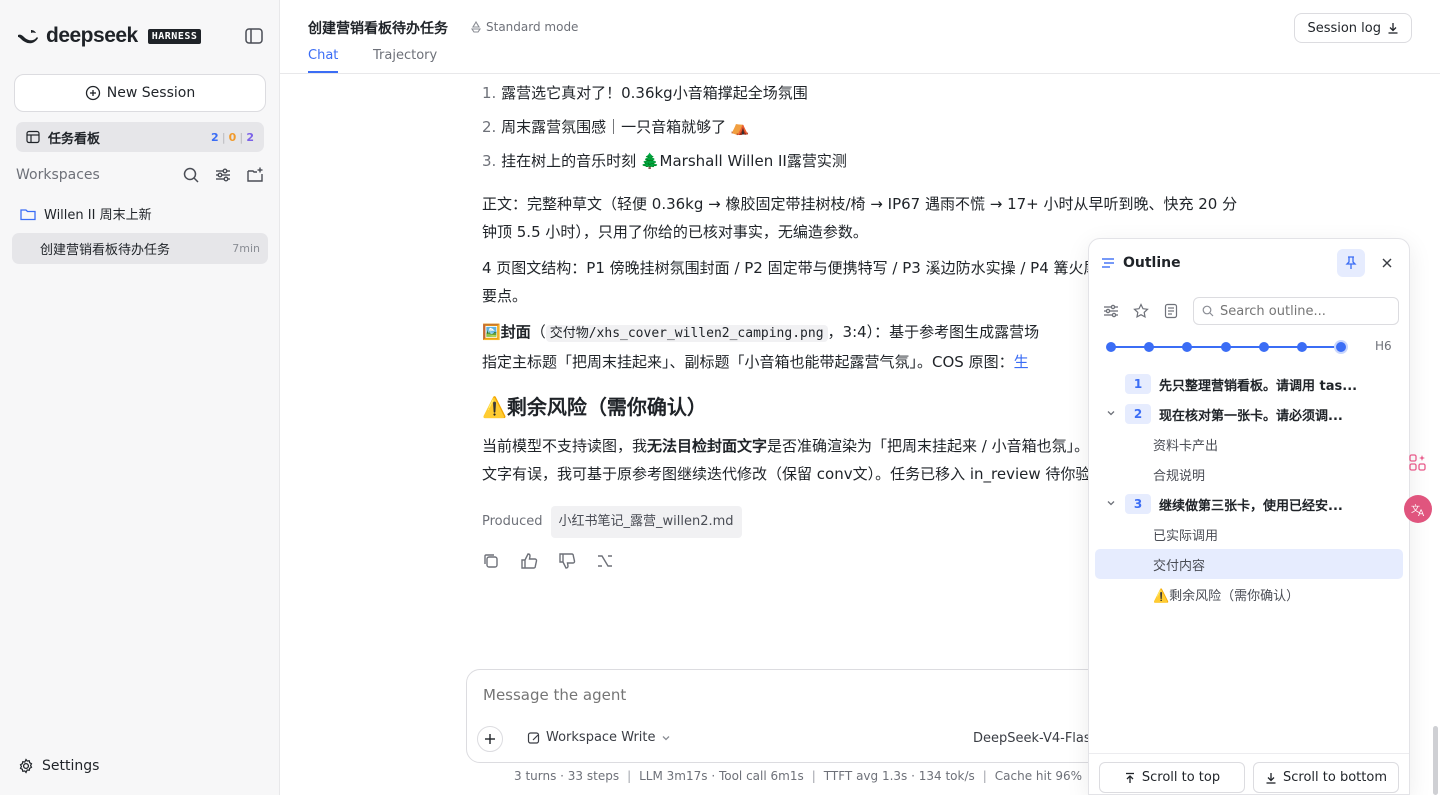 Image resolution: width=1440 pixels, height=795 pixels. What do you see at coordinates (489, 93) in the screenshot?
I see `list-number: 1.` at bounding box center [489, 93].